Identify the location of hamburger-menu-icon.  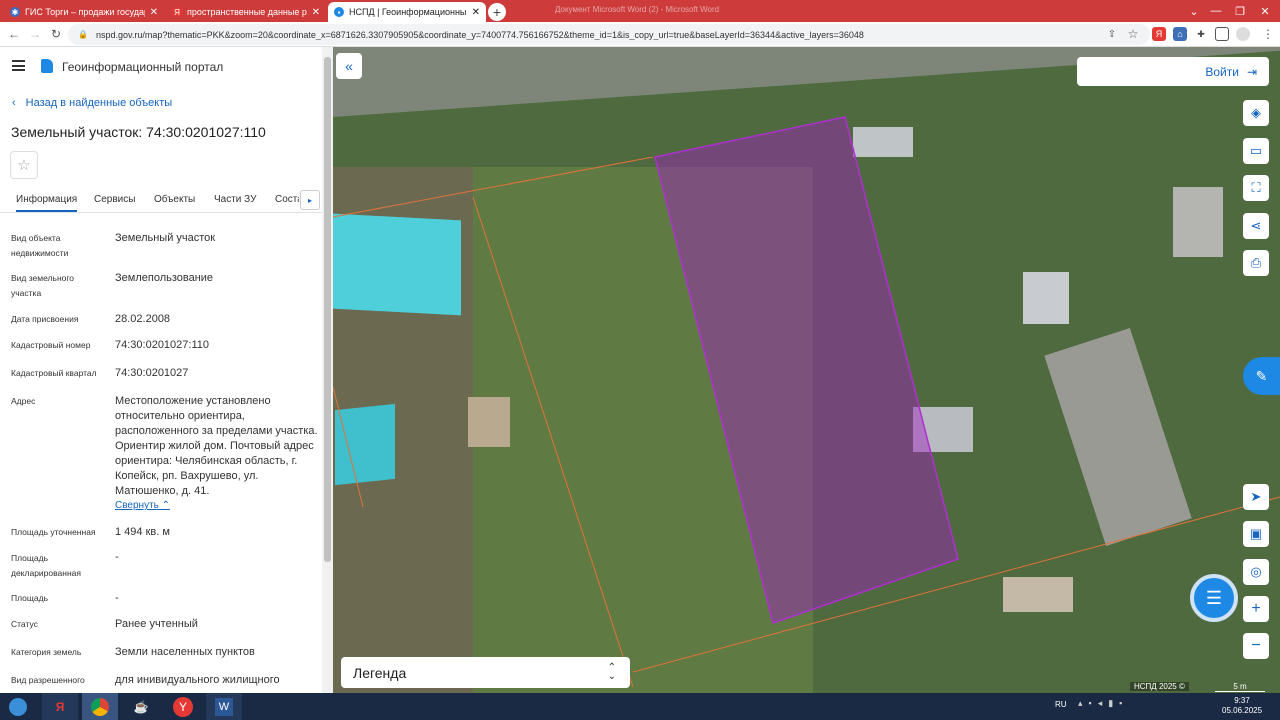
(18, 65).